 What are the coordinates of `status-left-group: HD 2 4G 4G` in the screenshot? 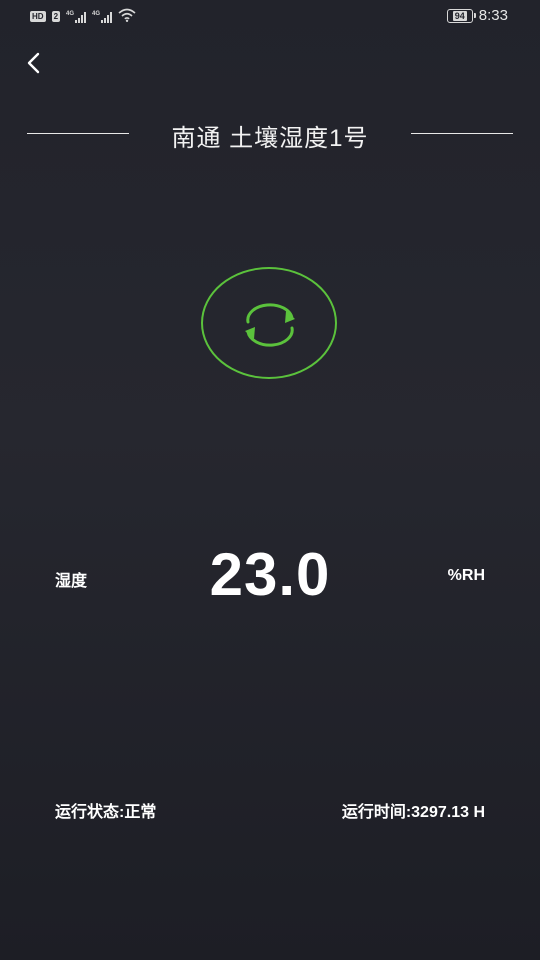 It's located at (83, 16).